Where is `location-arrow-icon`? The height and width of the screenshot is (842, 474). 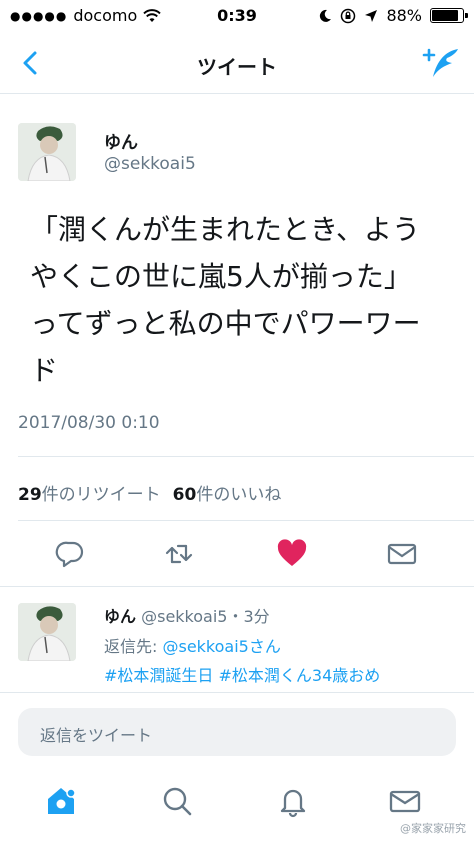
location-arrow-icon is located at coordinates (371, 15).